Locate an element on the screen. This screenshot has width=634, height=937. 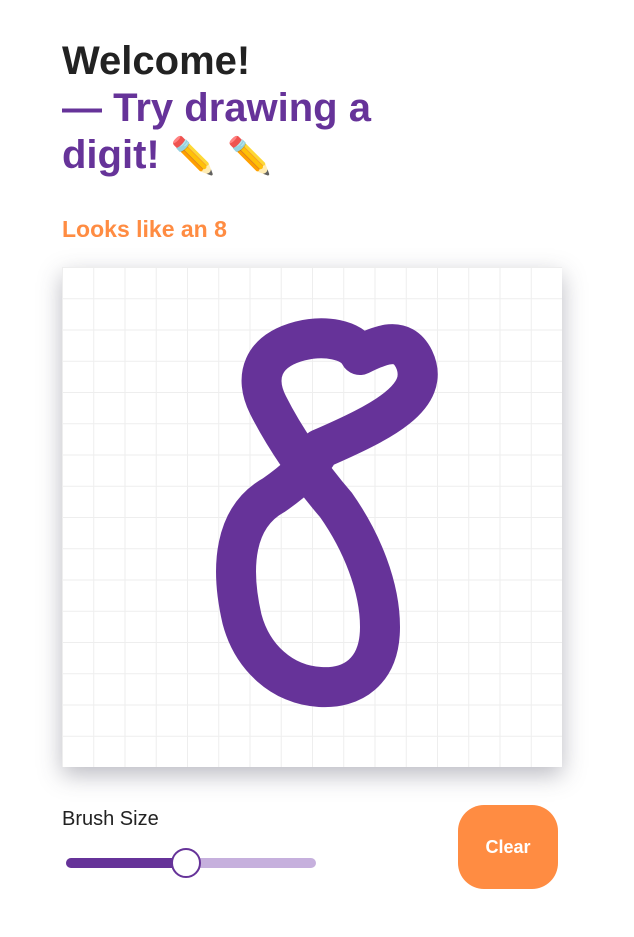
pencil-icon: ✏️ ✏️ is located at coordinates (221, 156).